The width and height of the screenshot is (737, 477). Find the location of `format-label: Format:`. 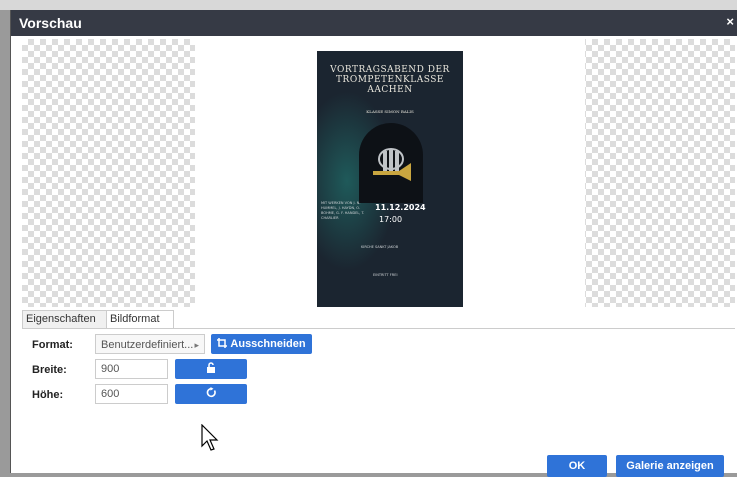

format-label: Format: is located at coordinates (52, 345).